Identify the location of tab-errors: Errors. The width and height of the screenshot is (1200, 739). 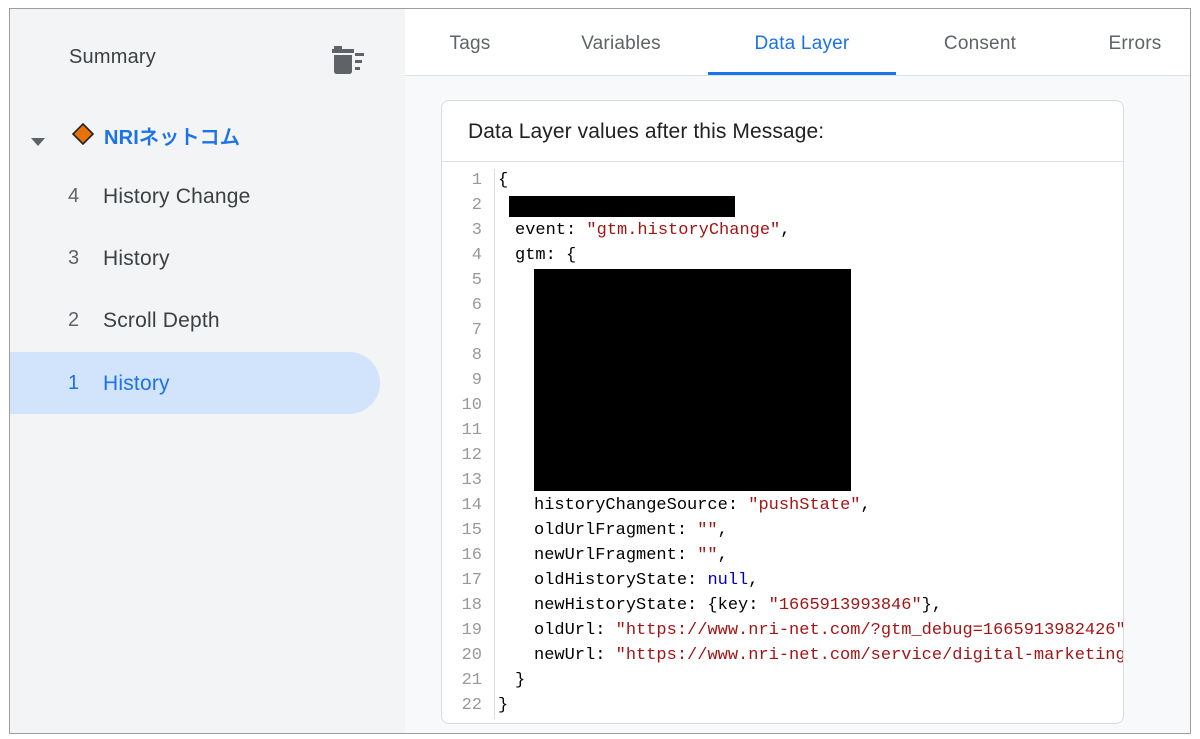
(1130, 42).